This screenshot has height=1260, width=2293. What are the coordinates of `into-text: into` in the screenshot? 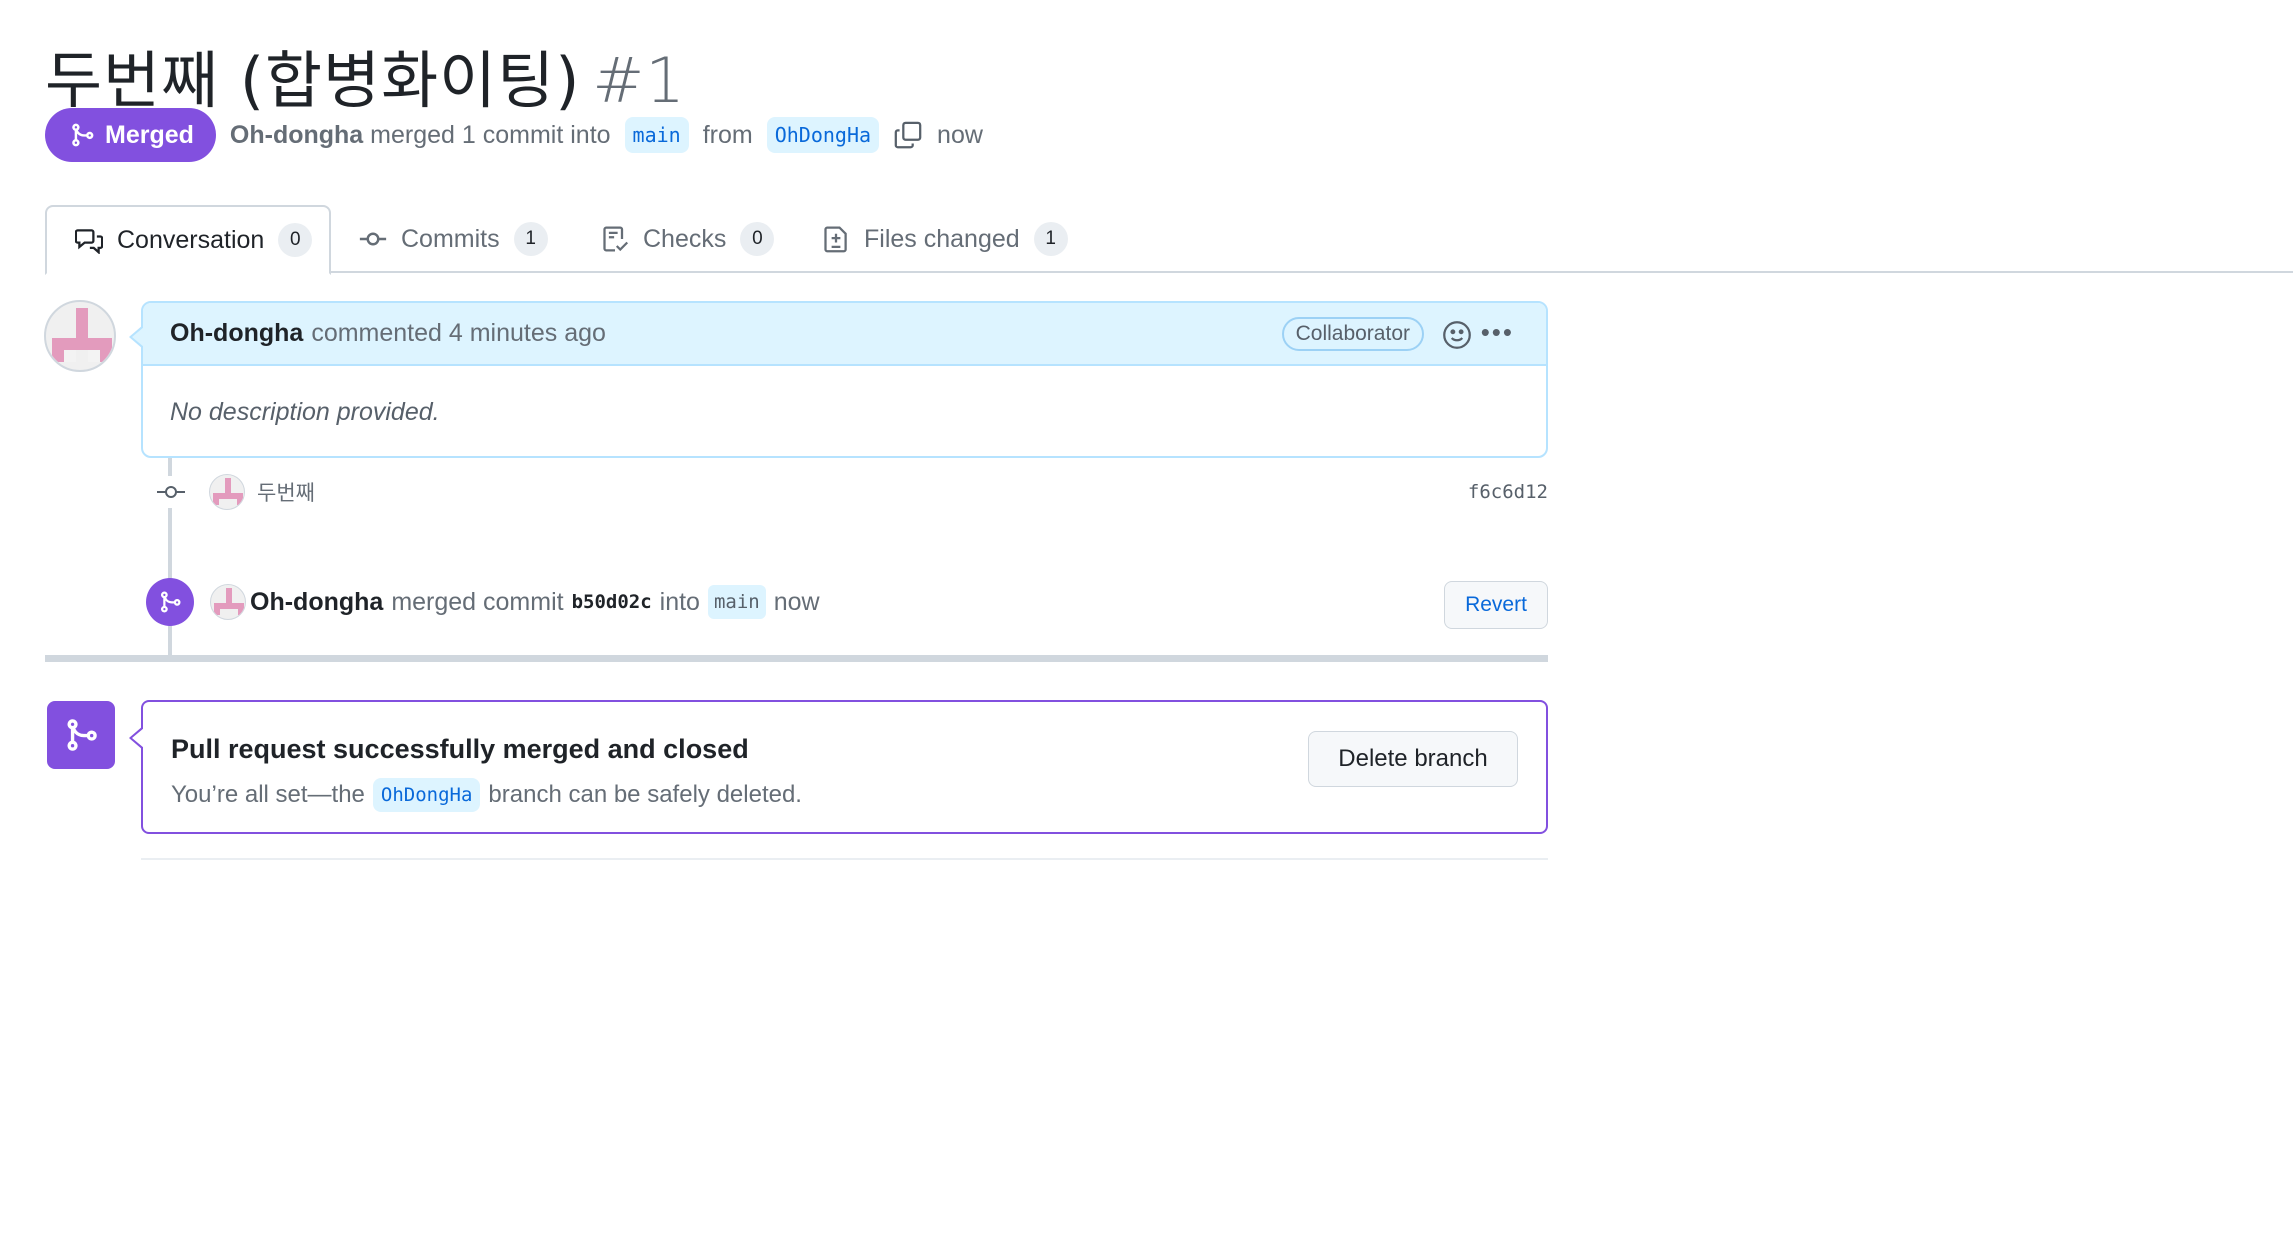 It's located at (679, 601).